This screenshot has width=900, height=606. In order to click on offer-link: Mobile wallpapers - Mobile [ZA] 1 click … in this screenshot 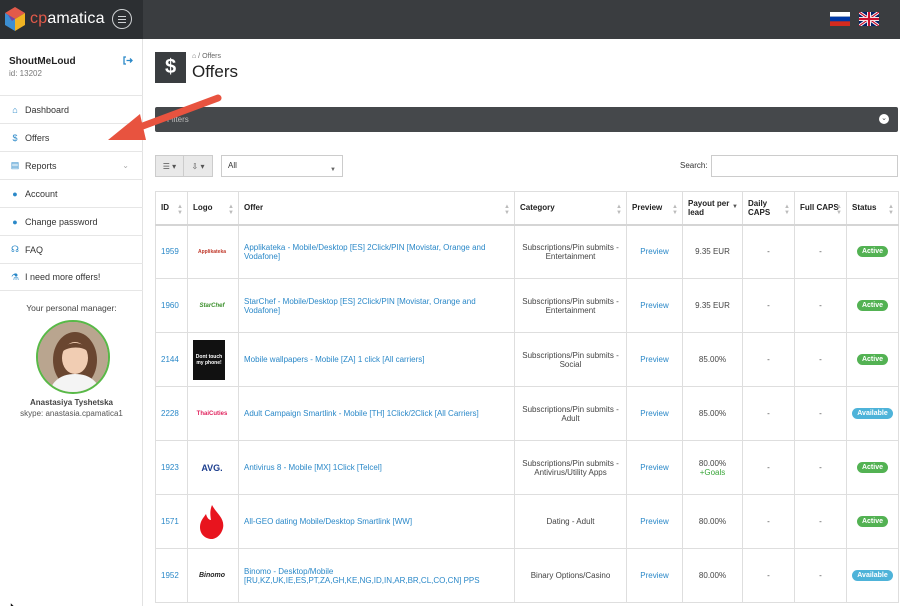, I will do `click(334, 359)`.